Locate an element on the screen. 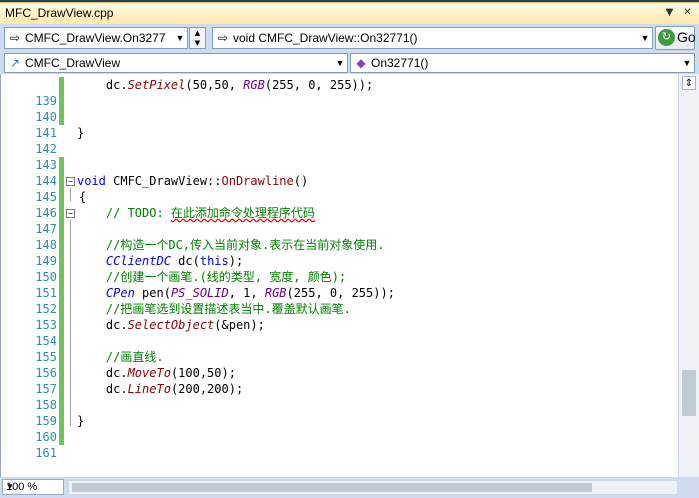 This screenshot has height=498, width=699. spin-up-icon: ▲ is located at coordinates (197, 33).